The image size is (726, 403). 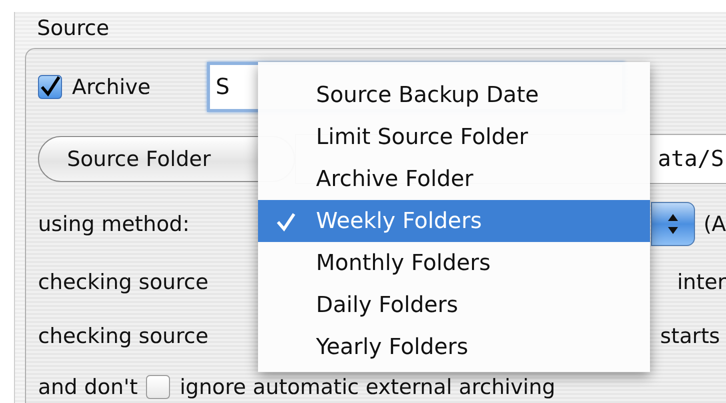 I want to click on popup-stepper, so click(x=673, y=224).